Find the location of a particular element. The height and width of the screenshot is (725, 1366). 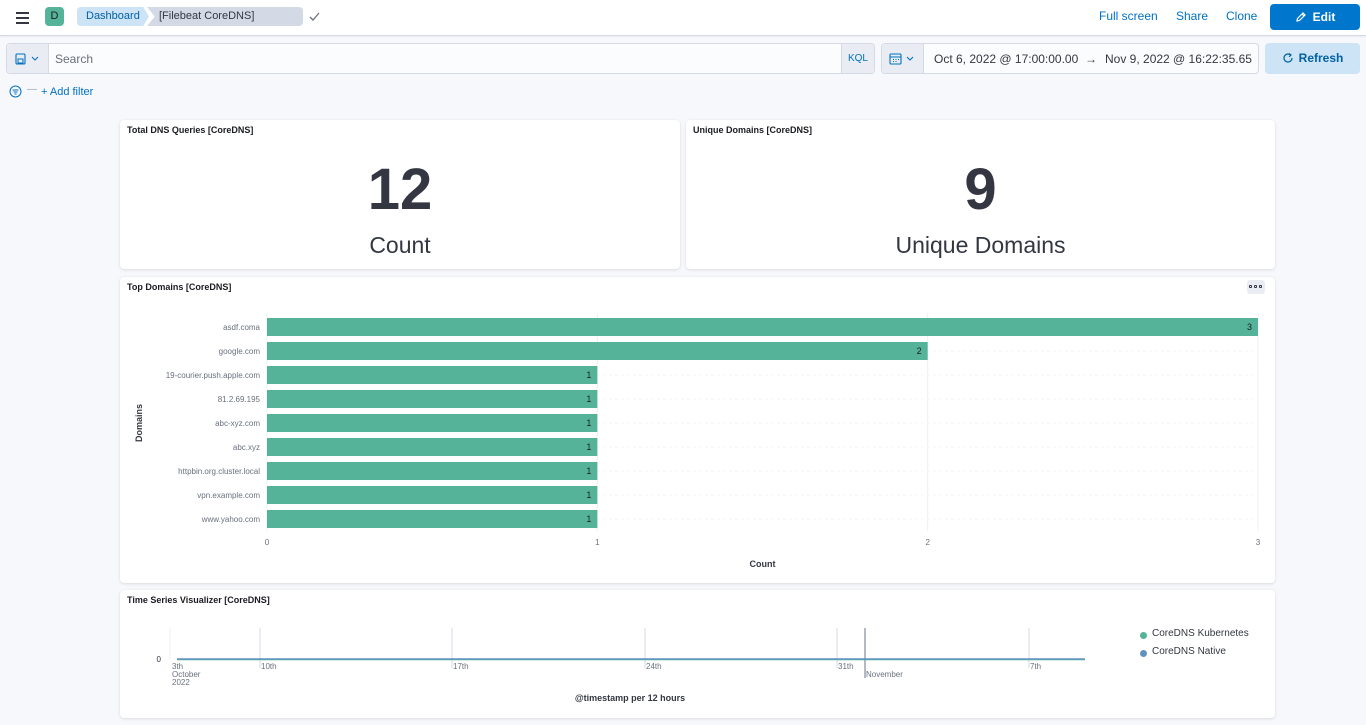

x-tick-label: 3 is located at coordinates (1258, 542).